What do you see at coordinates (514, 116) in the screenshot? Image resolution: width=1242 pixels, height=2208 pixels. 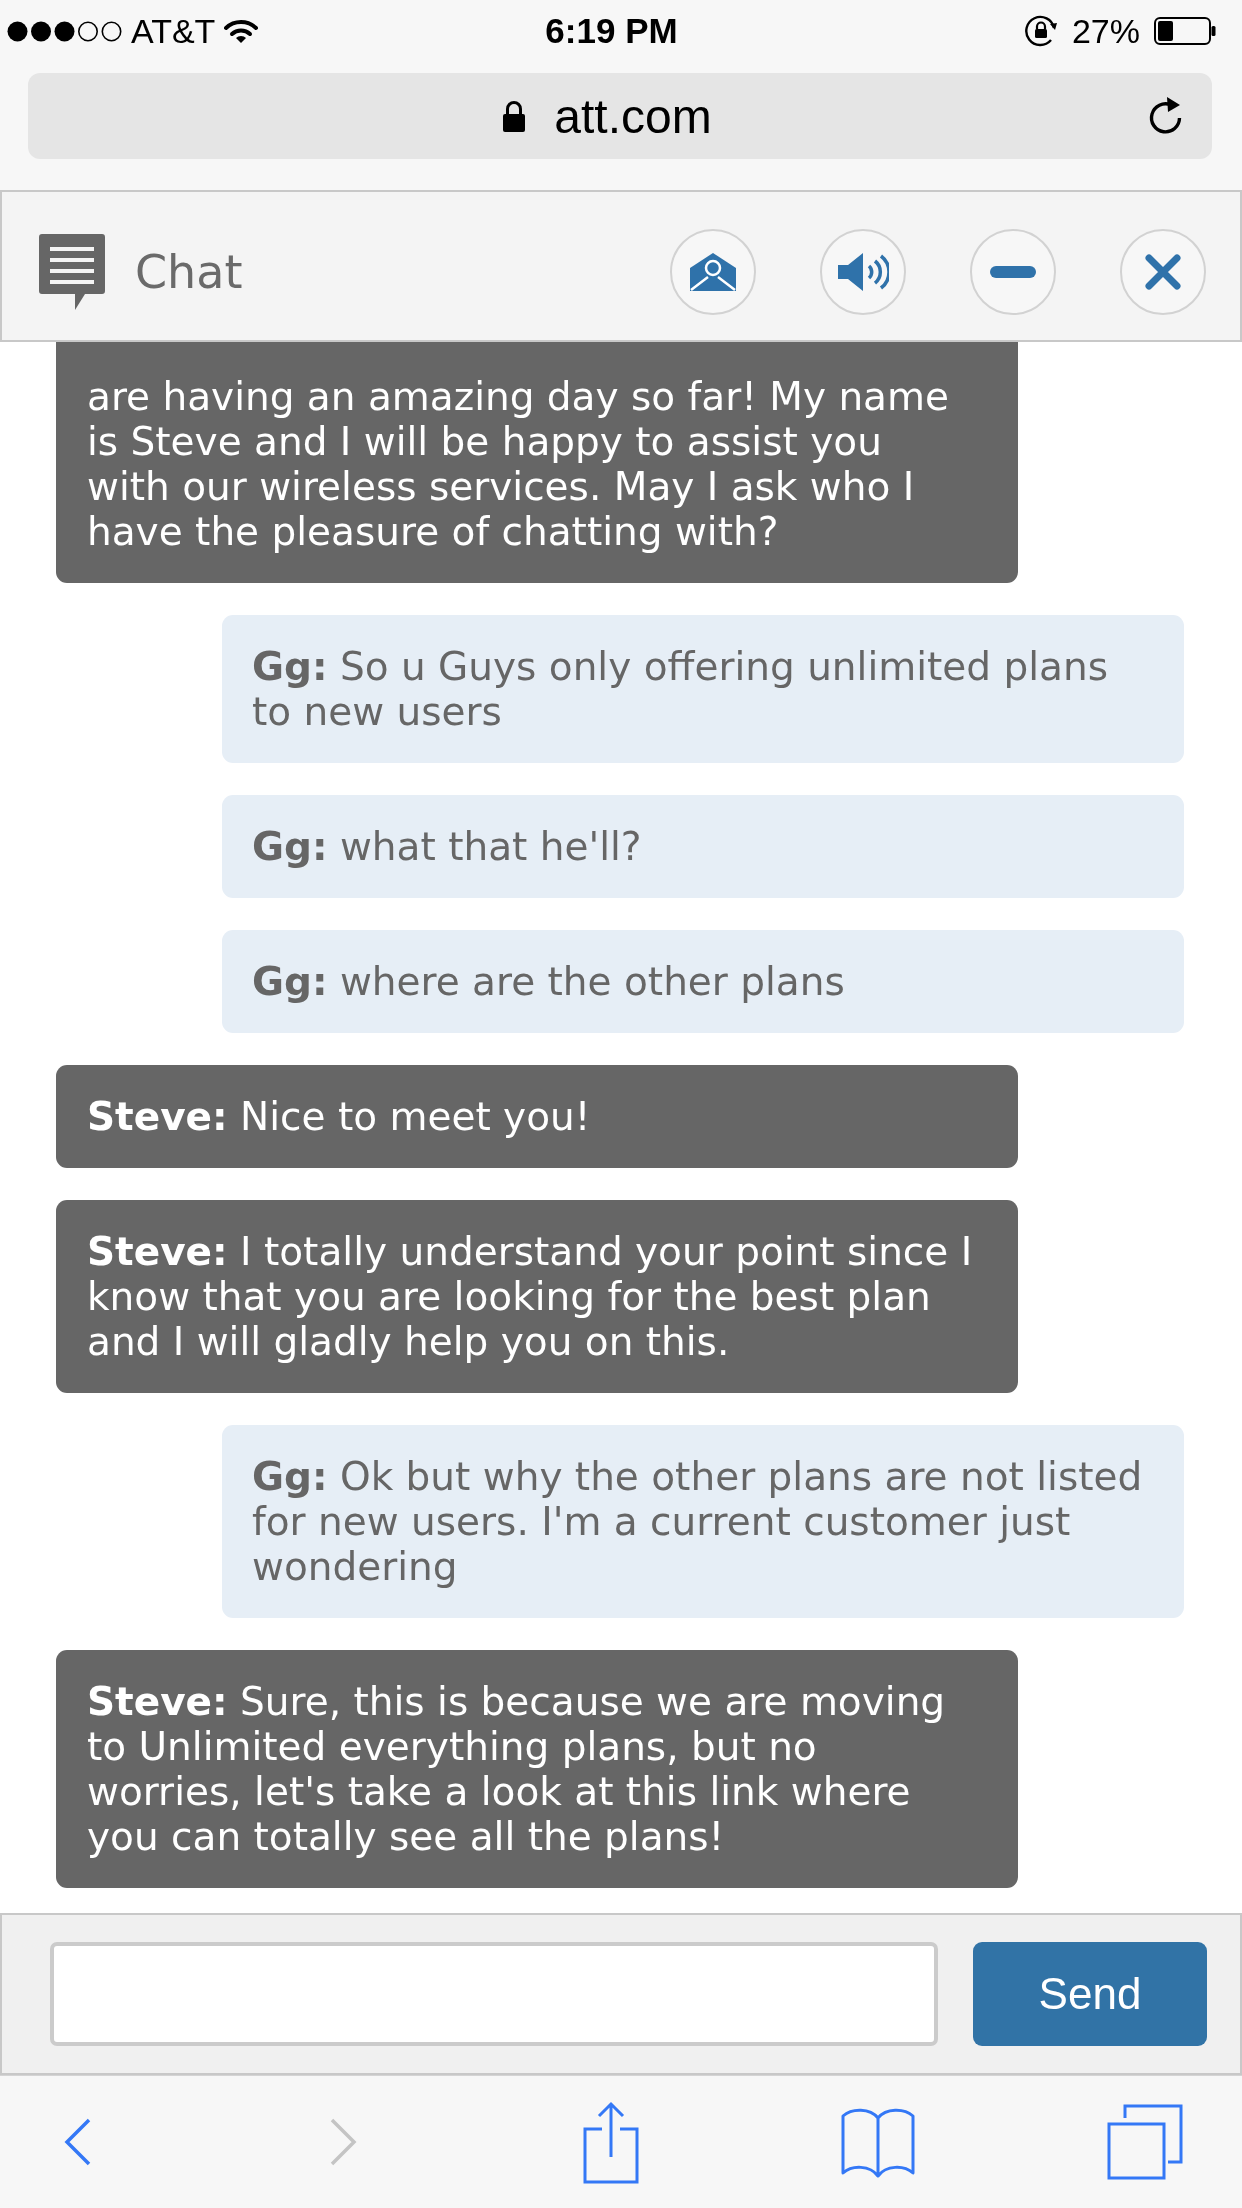 I see `lock-icon` at bounding box center [514, 116].